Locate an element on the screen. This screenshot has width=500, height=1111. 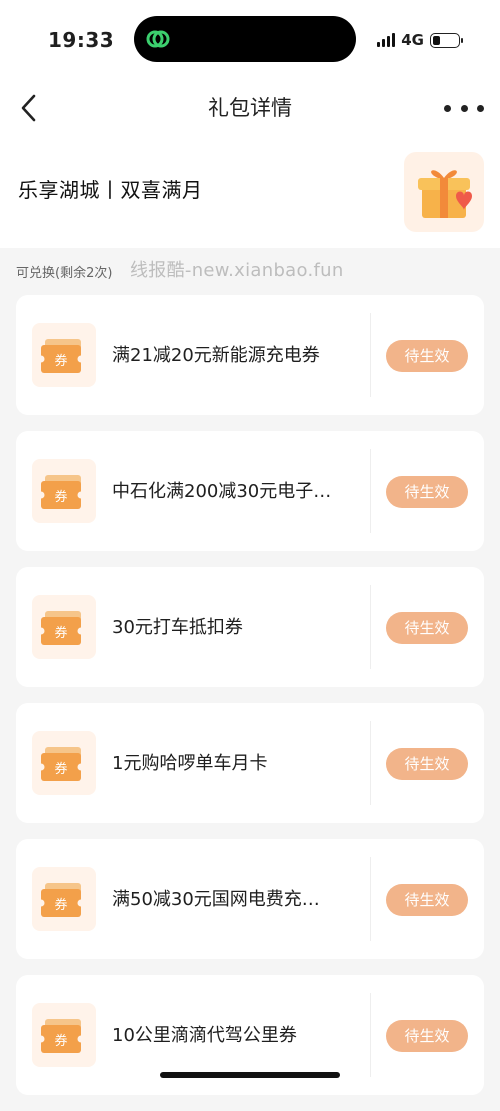
gift-icon is located at coordinates (445, 194).